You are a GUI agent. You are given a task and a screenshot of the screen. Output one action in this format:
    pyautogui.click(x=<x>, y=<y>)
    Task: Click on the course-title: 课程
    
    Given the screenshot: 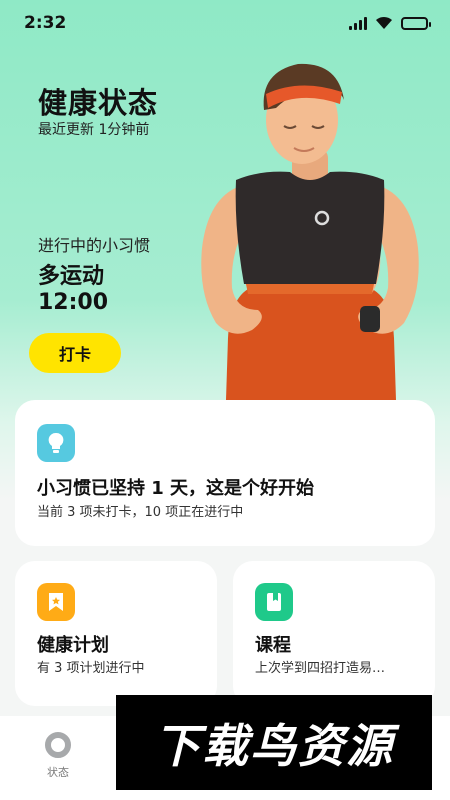 What is the action you would take?
    pyautogui.click(x=273, y=645)
    